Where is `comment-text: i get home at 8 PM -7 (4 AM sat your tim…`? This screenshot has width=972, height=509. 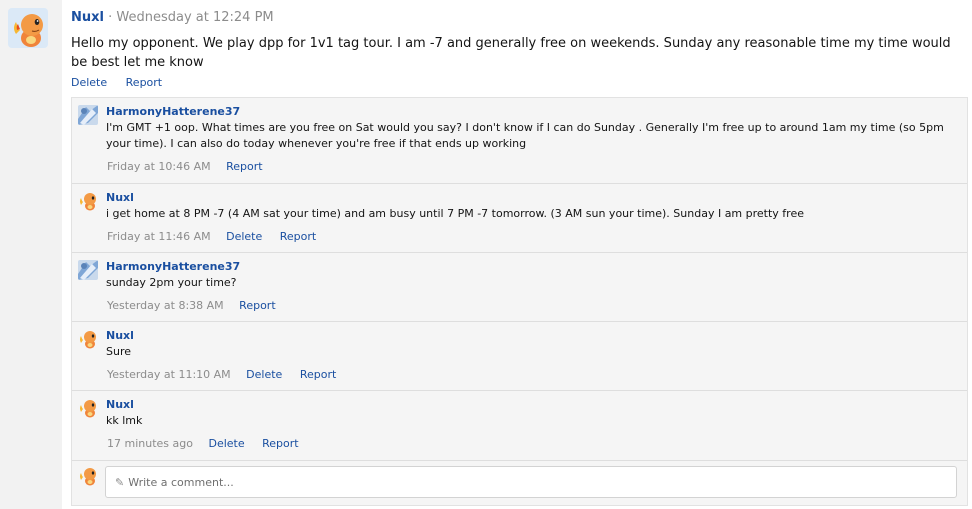 comment-text: i get home at 8 PM -7 (4 AM sat your tim… is located at coordinates (455, 213).